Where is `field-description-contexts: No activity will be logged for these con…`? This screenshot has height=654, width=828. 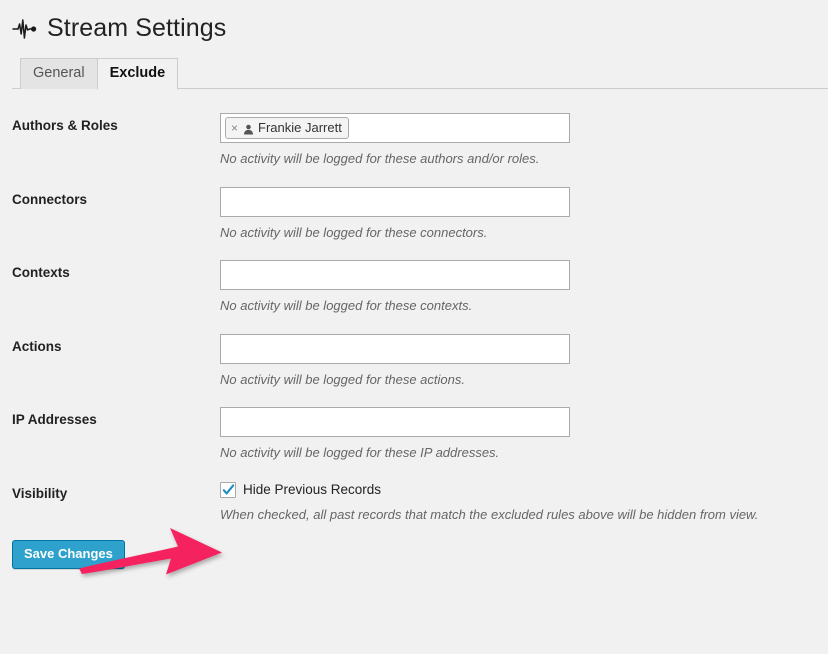 field-description-contexts: No activity will be logged for these con… is located at coordinates (346, 305).